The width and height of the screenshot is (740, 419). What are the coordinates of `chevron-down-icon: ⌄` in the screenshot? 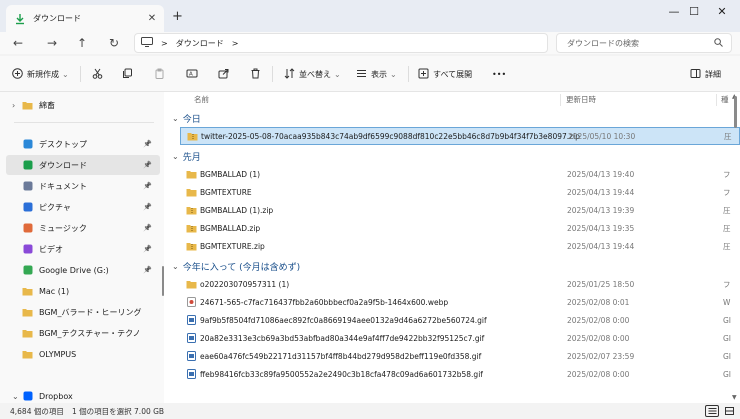 It's located at (175, 118).